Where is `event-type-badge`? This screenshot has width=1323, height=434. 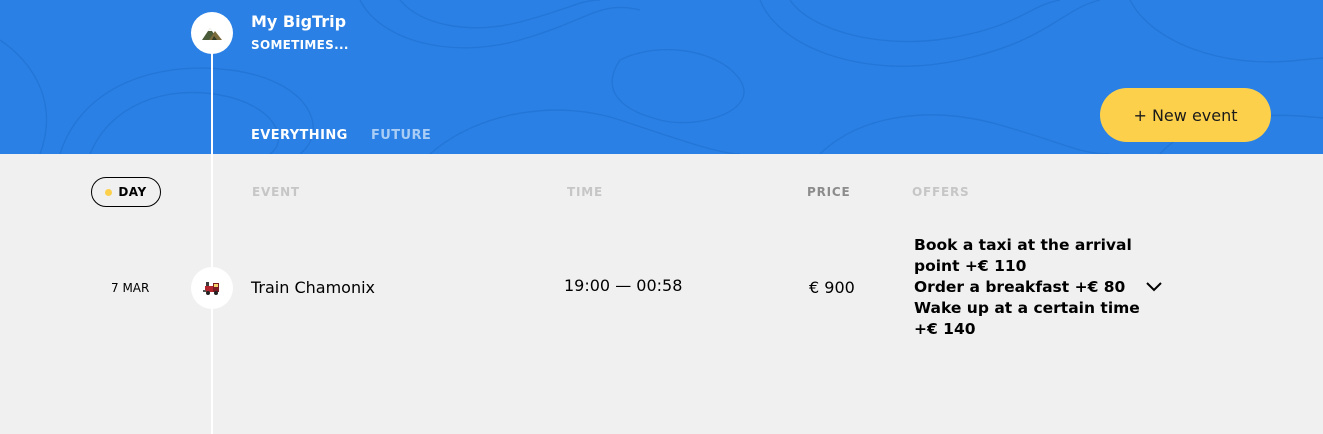
event-type-badge is located at coordinates (212, 288).